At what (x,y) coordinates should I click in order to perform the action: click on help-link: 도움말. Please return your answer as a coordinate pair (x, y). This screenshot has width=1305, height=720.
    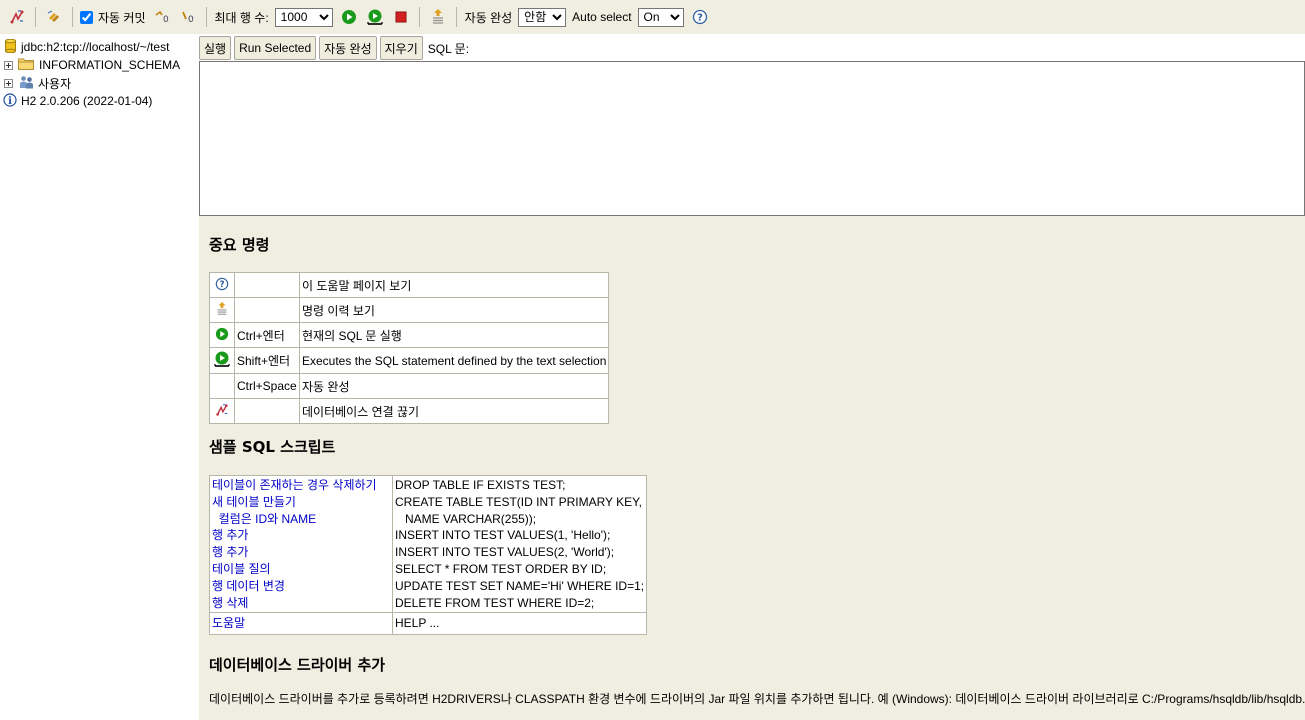
    Looking at the image, I should click on (301, 623).